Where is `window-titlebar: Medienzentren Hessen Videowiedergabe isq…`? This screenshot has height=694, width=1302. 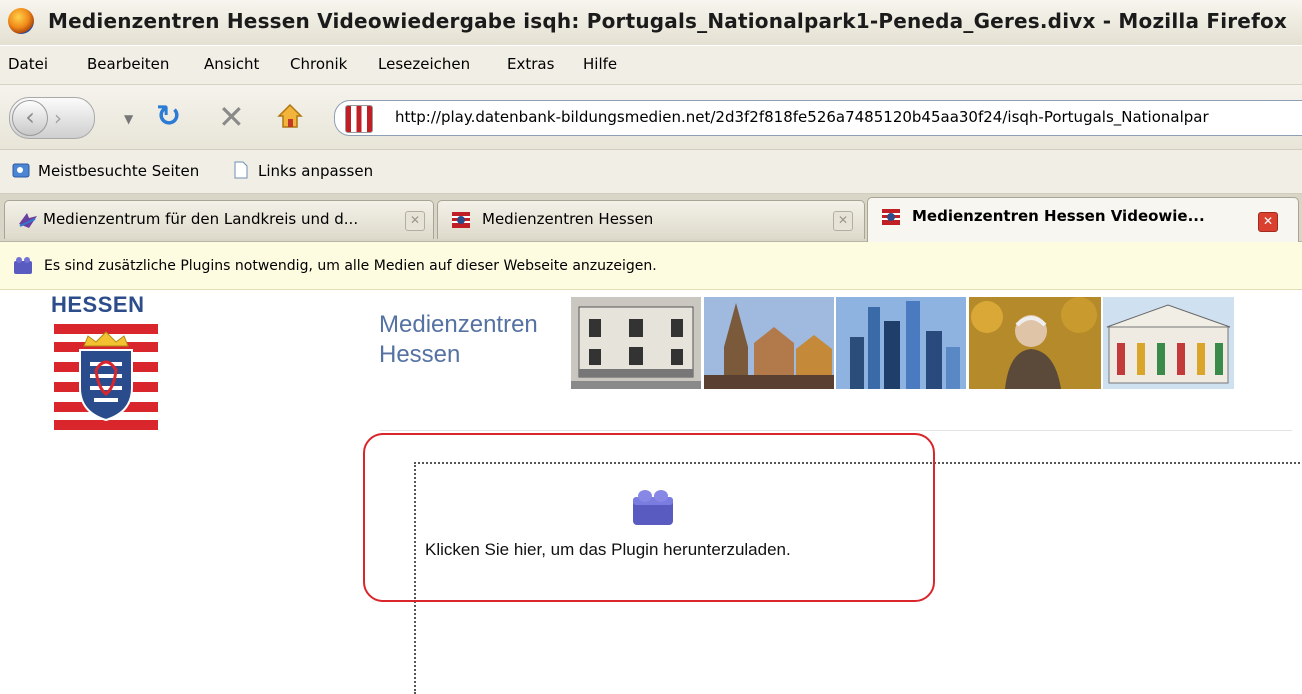 window-titlebar: Medienzentren Hessen Videowiedergabe isq… is located at coordinates (651, 22).